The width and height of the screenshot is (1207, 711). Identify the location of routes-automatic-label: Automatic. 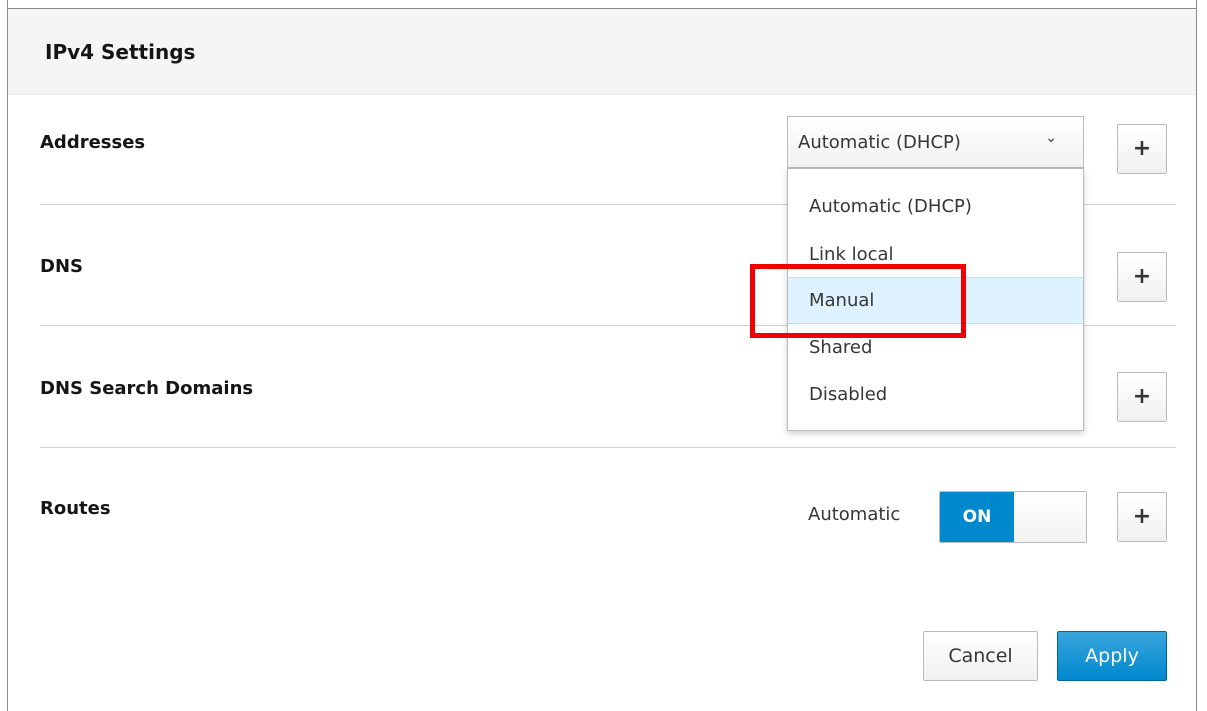
(854, 514).